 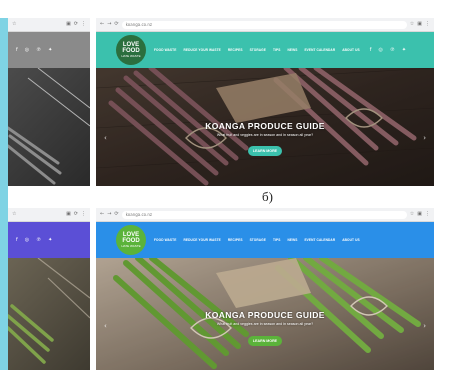 I want to click on screenshot-bottom-left: ☆ ▣ ⟳ ⋮ f ◎ ℗ ✦, so click(x=49, y=289).